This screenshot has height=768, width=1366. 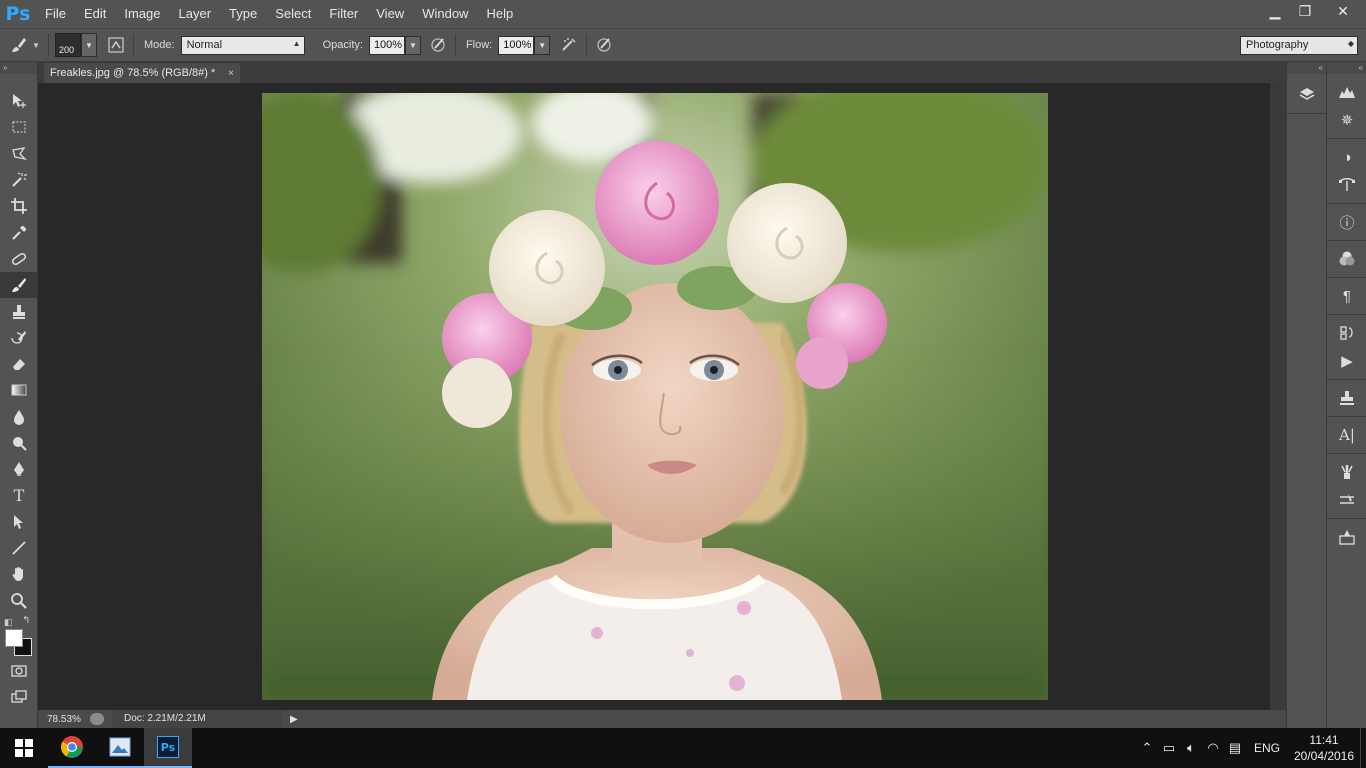 I want to click on pressure-opacity-icon, so click(x=438, y=45).